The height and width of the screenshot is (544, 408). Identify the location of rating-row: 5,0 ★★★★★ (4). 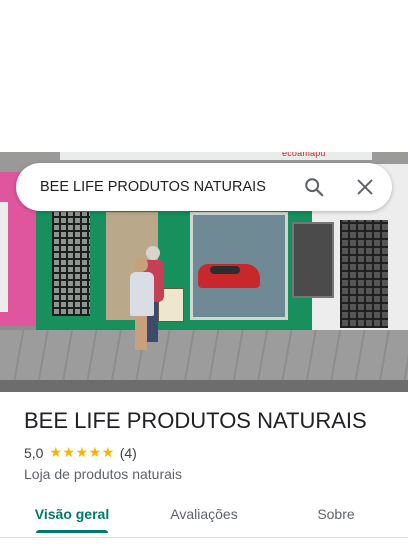
(80, 452).